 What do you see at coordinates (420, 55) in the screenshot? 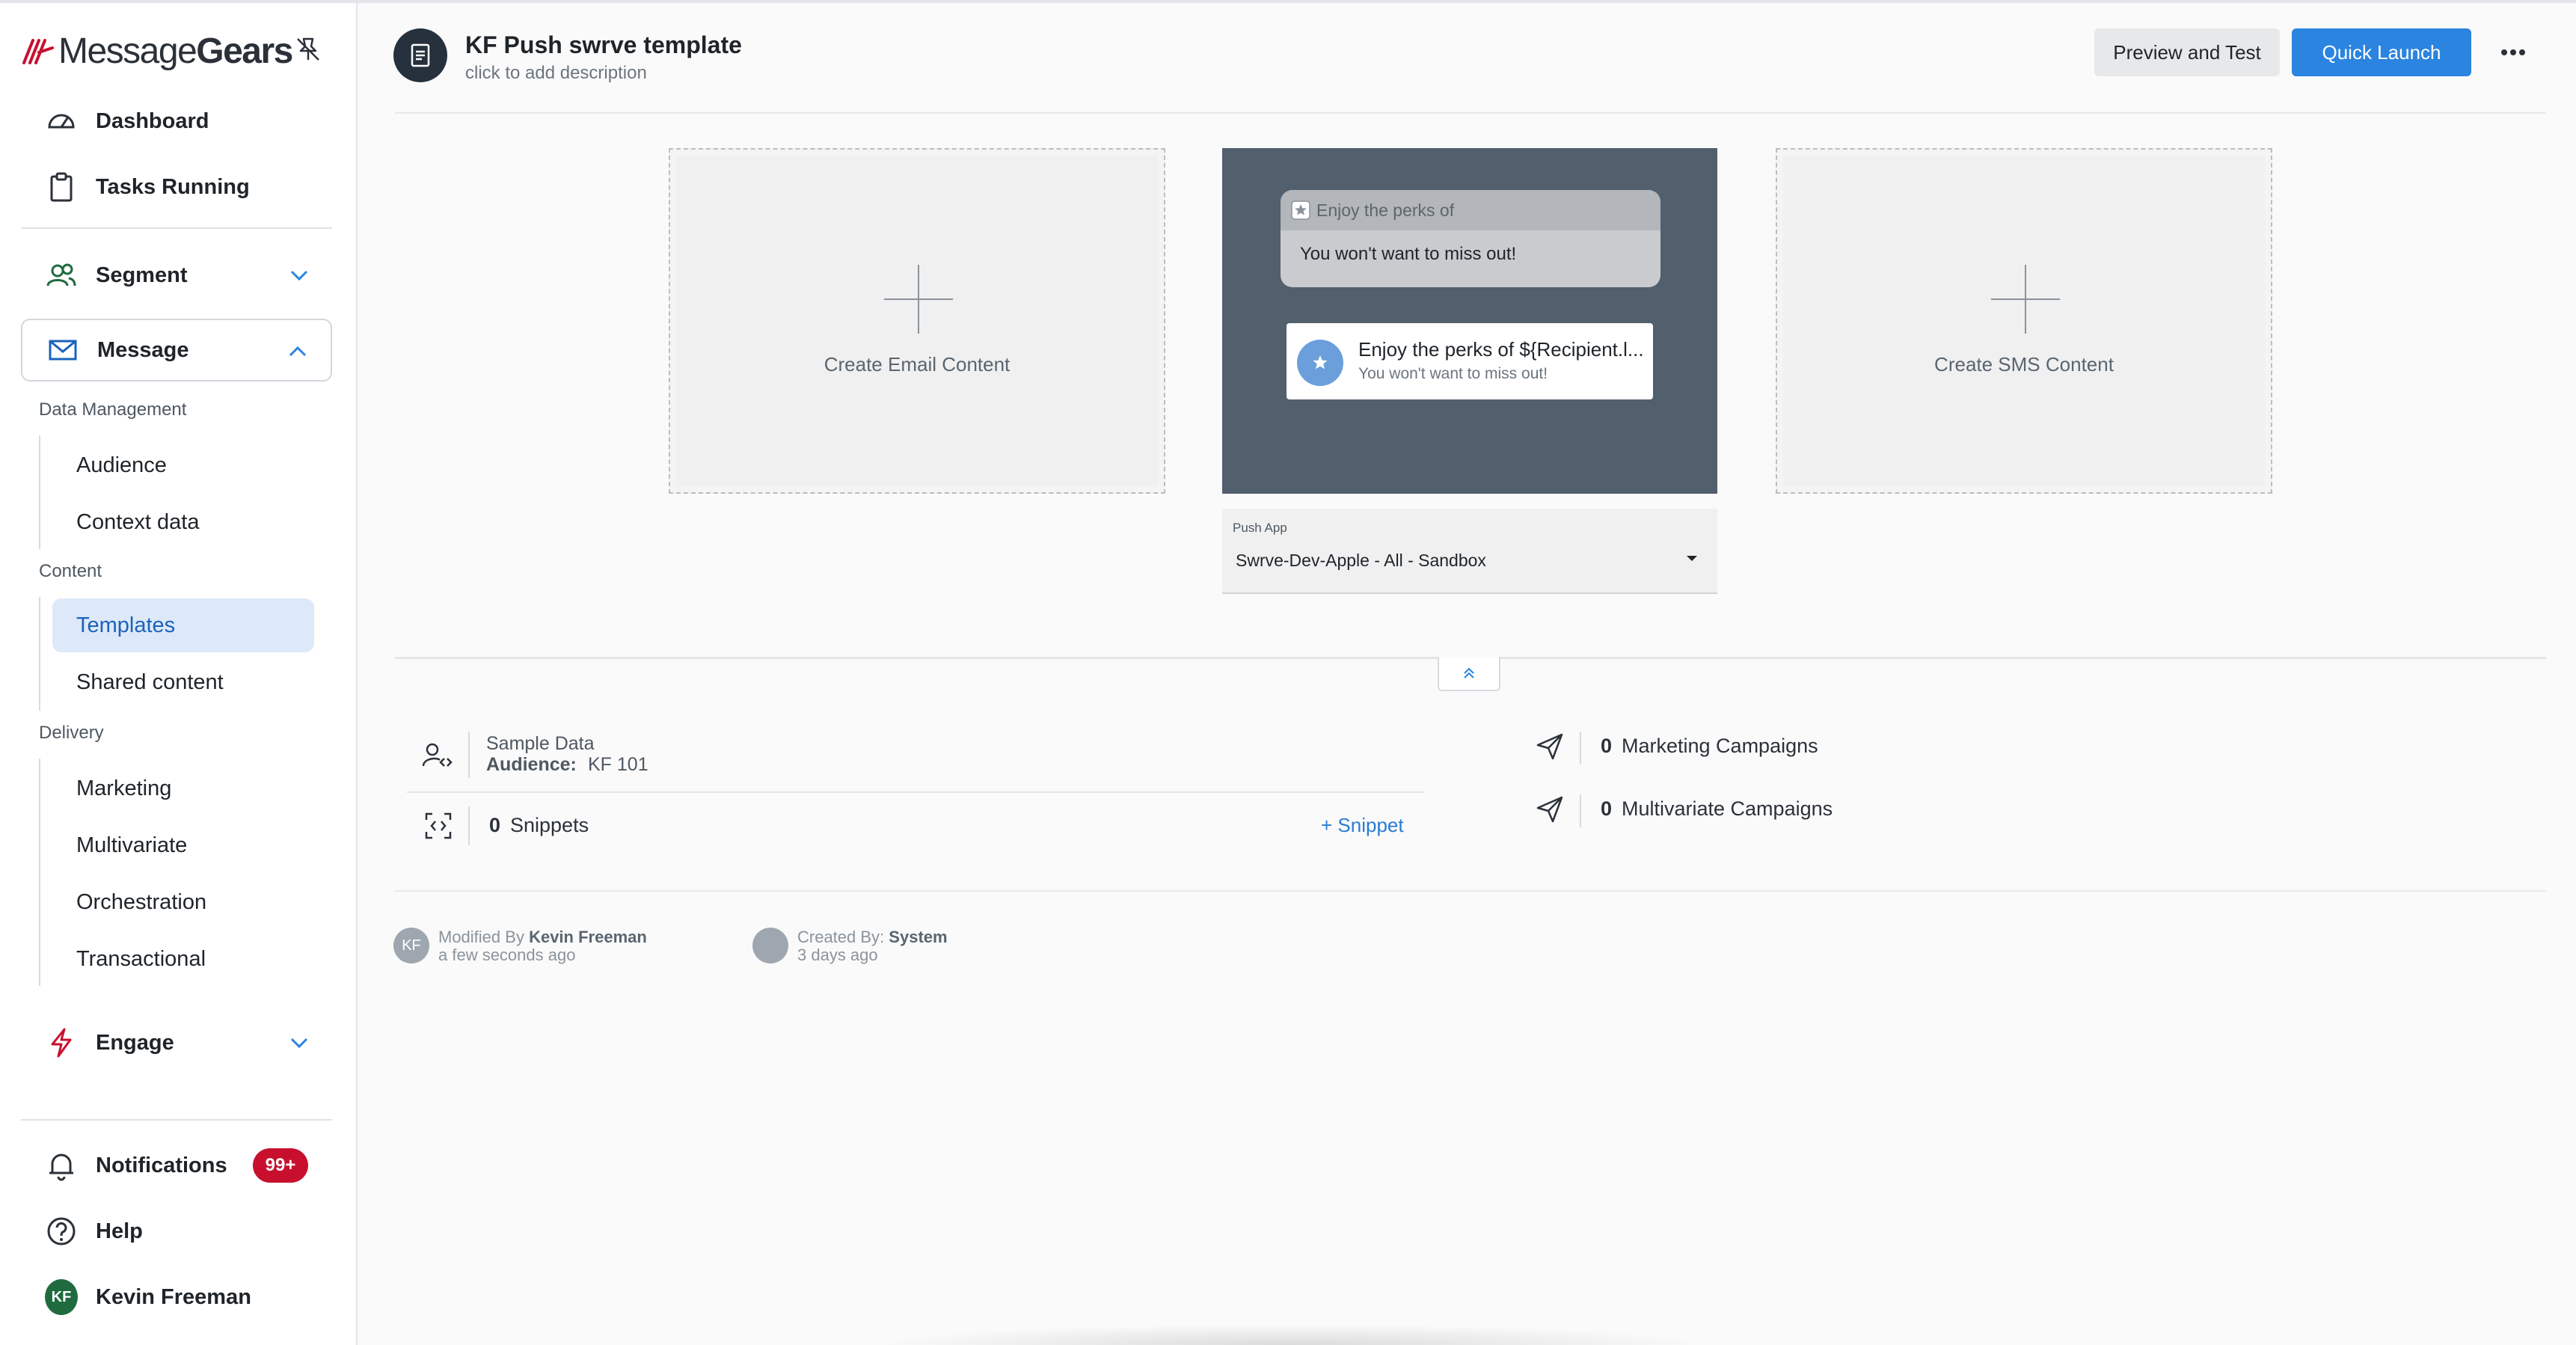
I see `template-doc-icon` at bounding box center [420, 55].